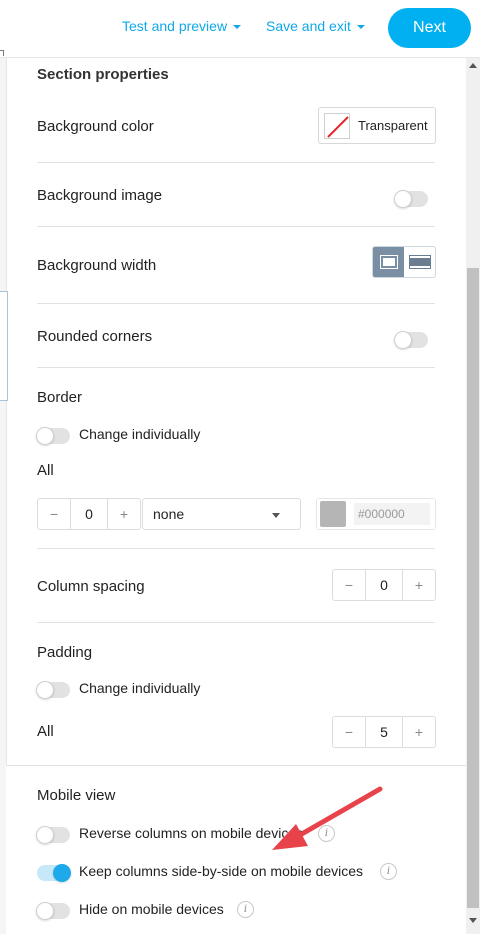 This screenshot has height=934, width=480. I want to click on padding-change-individually-label: Change individually, so click(140, 688).